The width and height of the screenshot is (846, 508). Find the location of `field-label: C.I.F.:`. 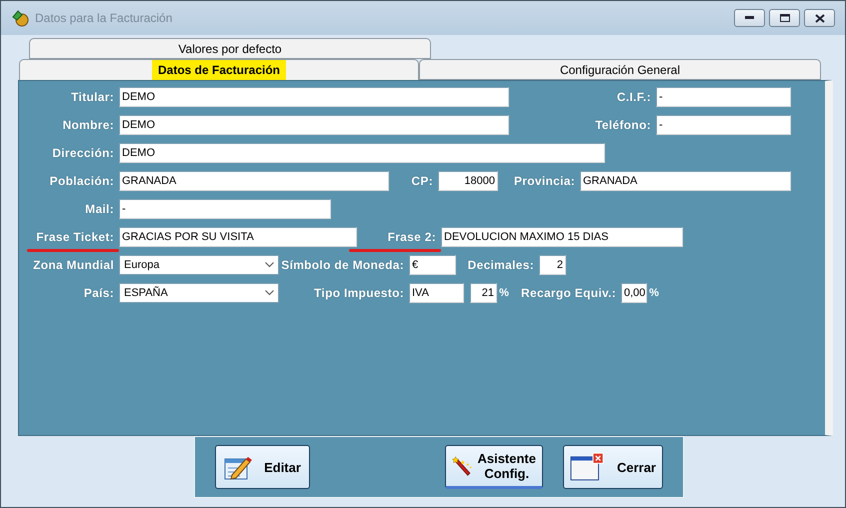

field-label: C.I.F.: is located at coordinates (633, 97).